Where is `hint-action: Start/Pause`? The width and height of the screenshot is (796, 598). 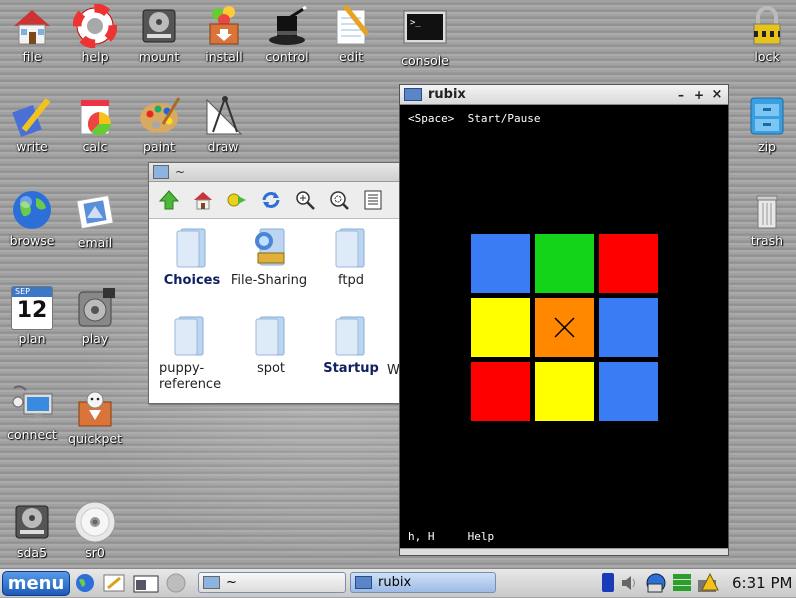
hint-action: Start/Pause is located at coordinates (504, 118).